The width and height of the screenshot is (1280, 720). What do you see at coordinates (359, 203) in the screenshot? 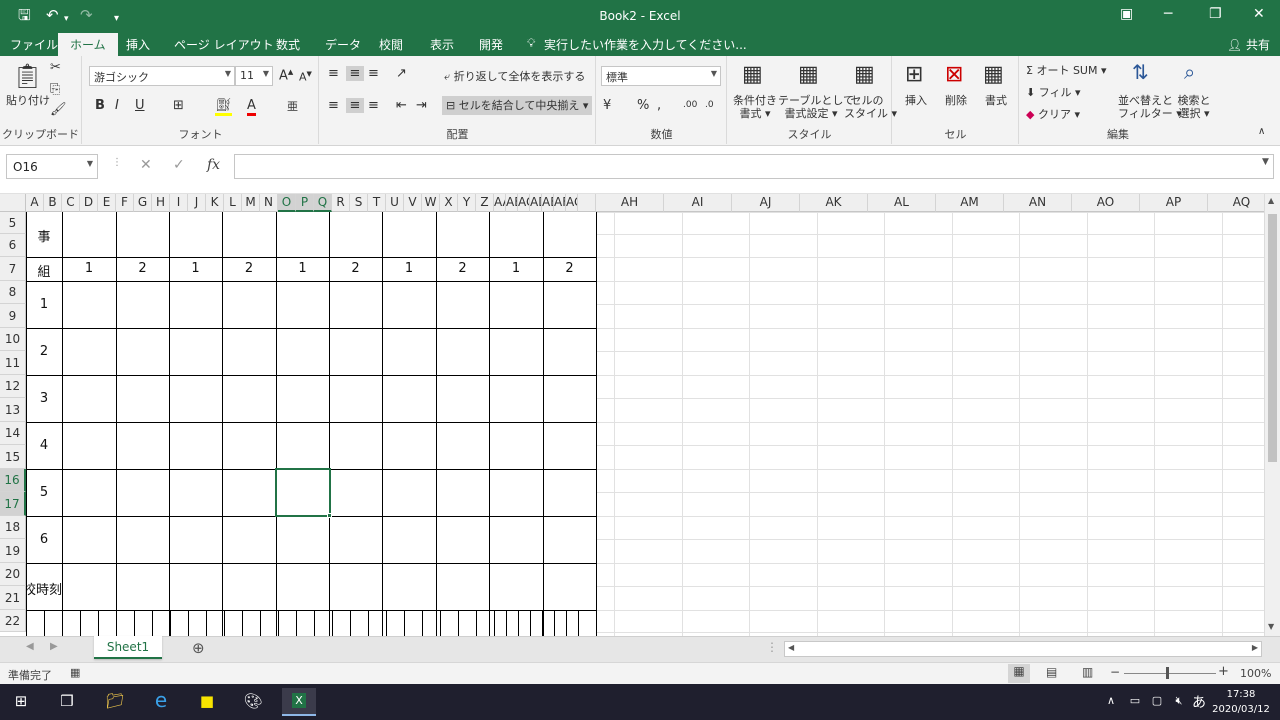
I see `column-header-s: S` at bounding box center [359, 203].